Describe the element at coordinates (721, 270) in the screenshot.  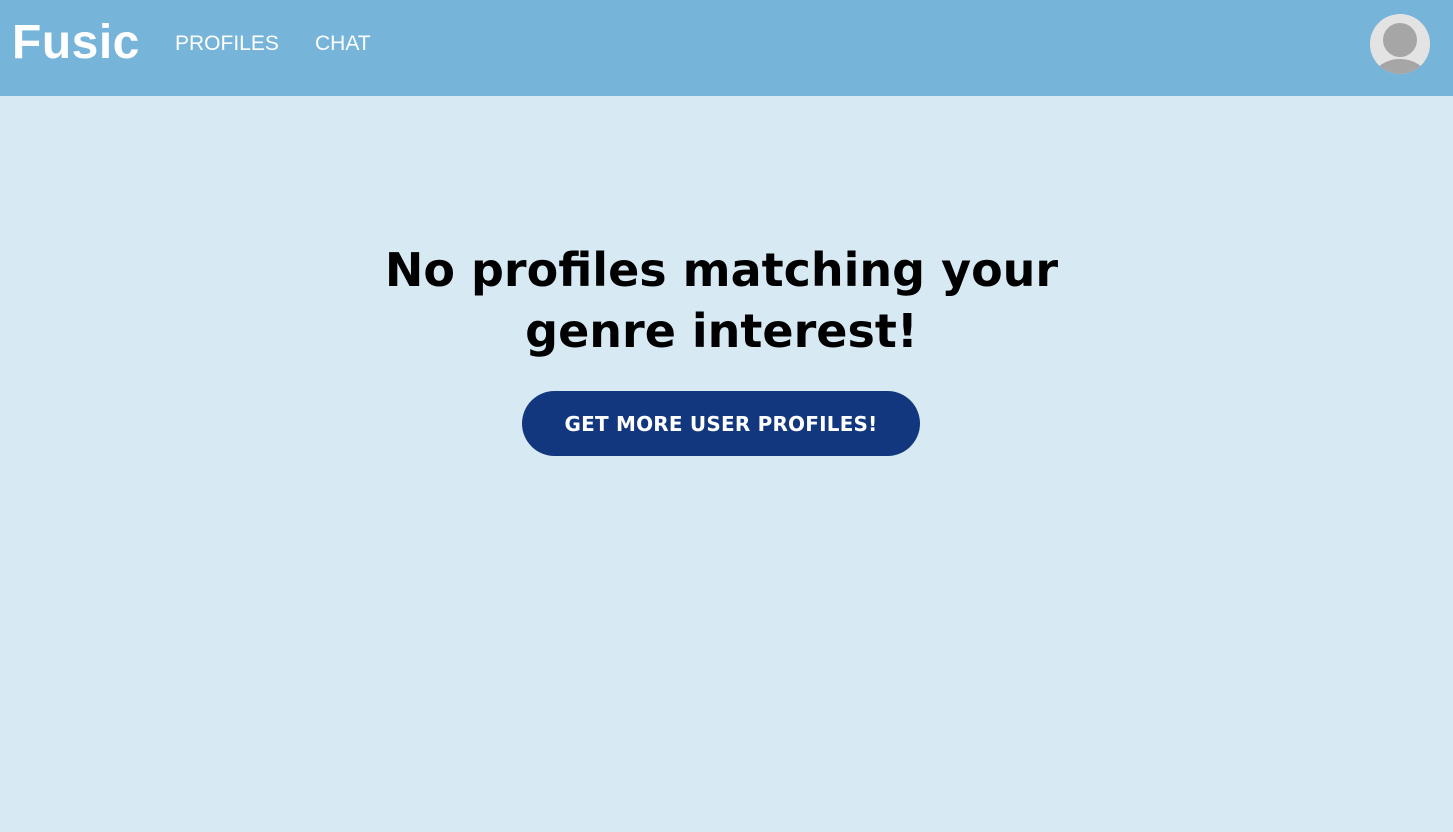
I see `empty-state-heading-line-1: No profiles matching your` at that location.